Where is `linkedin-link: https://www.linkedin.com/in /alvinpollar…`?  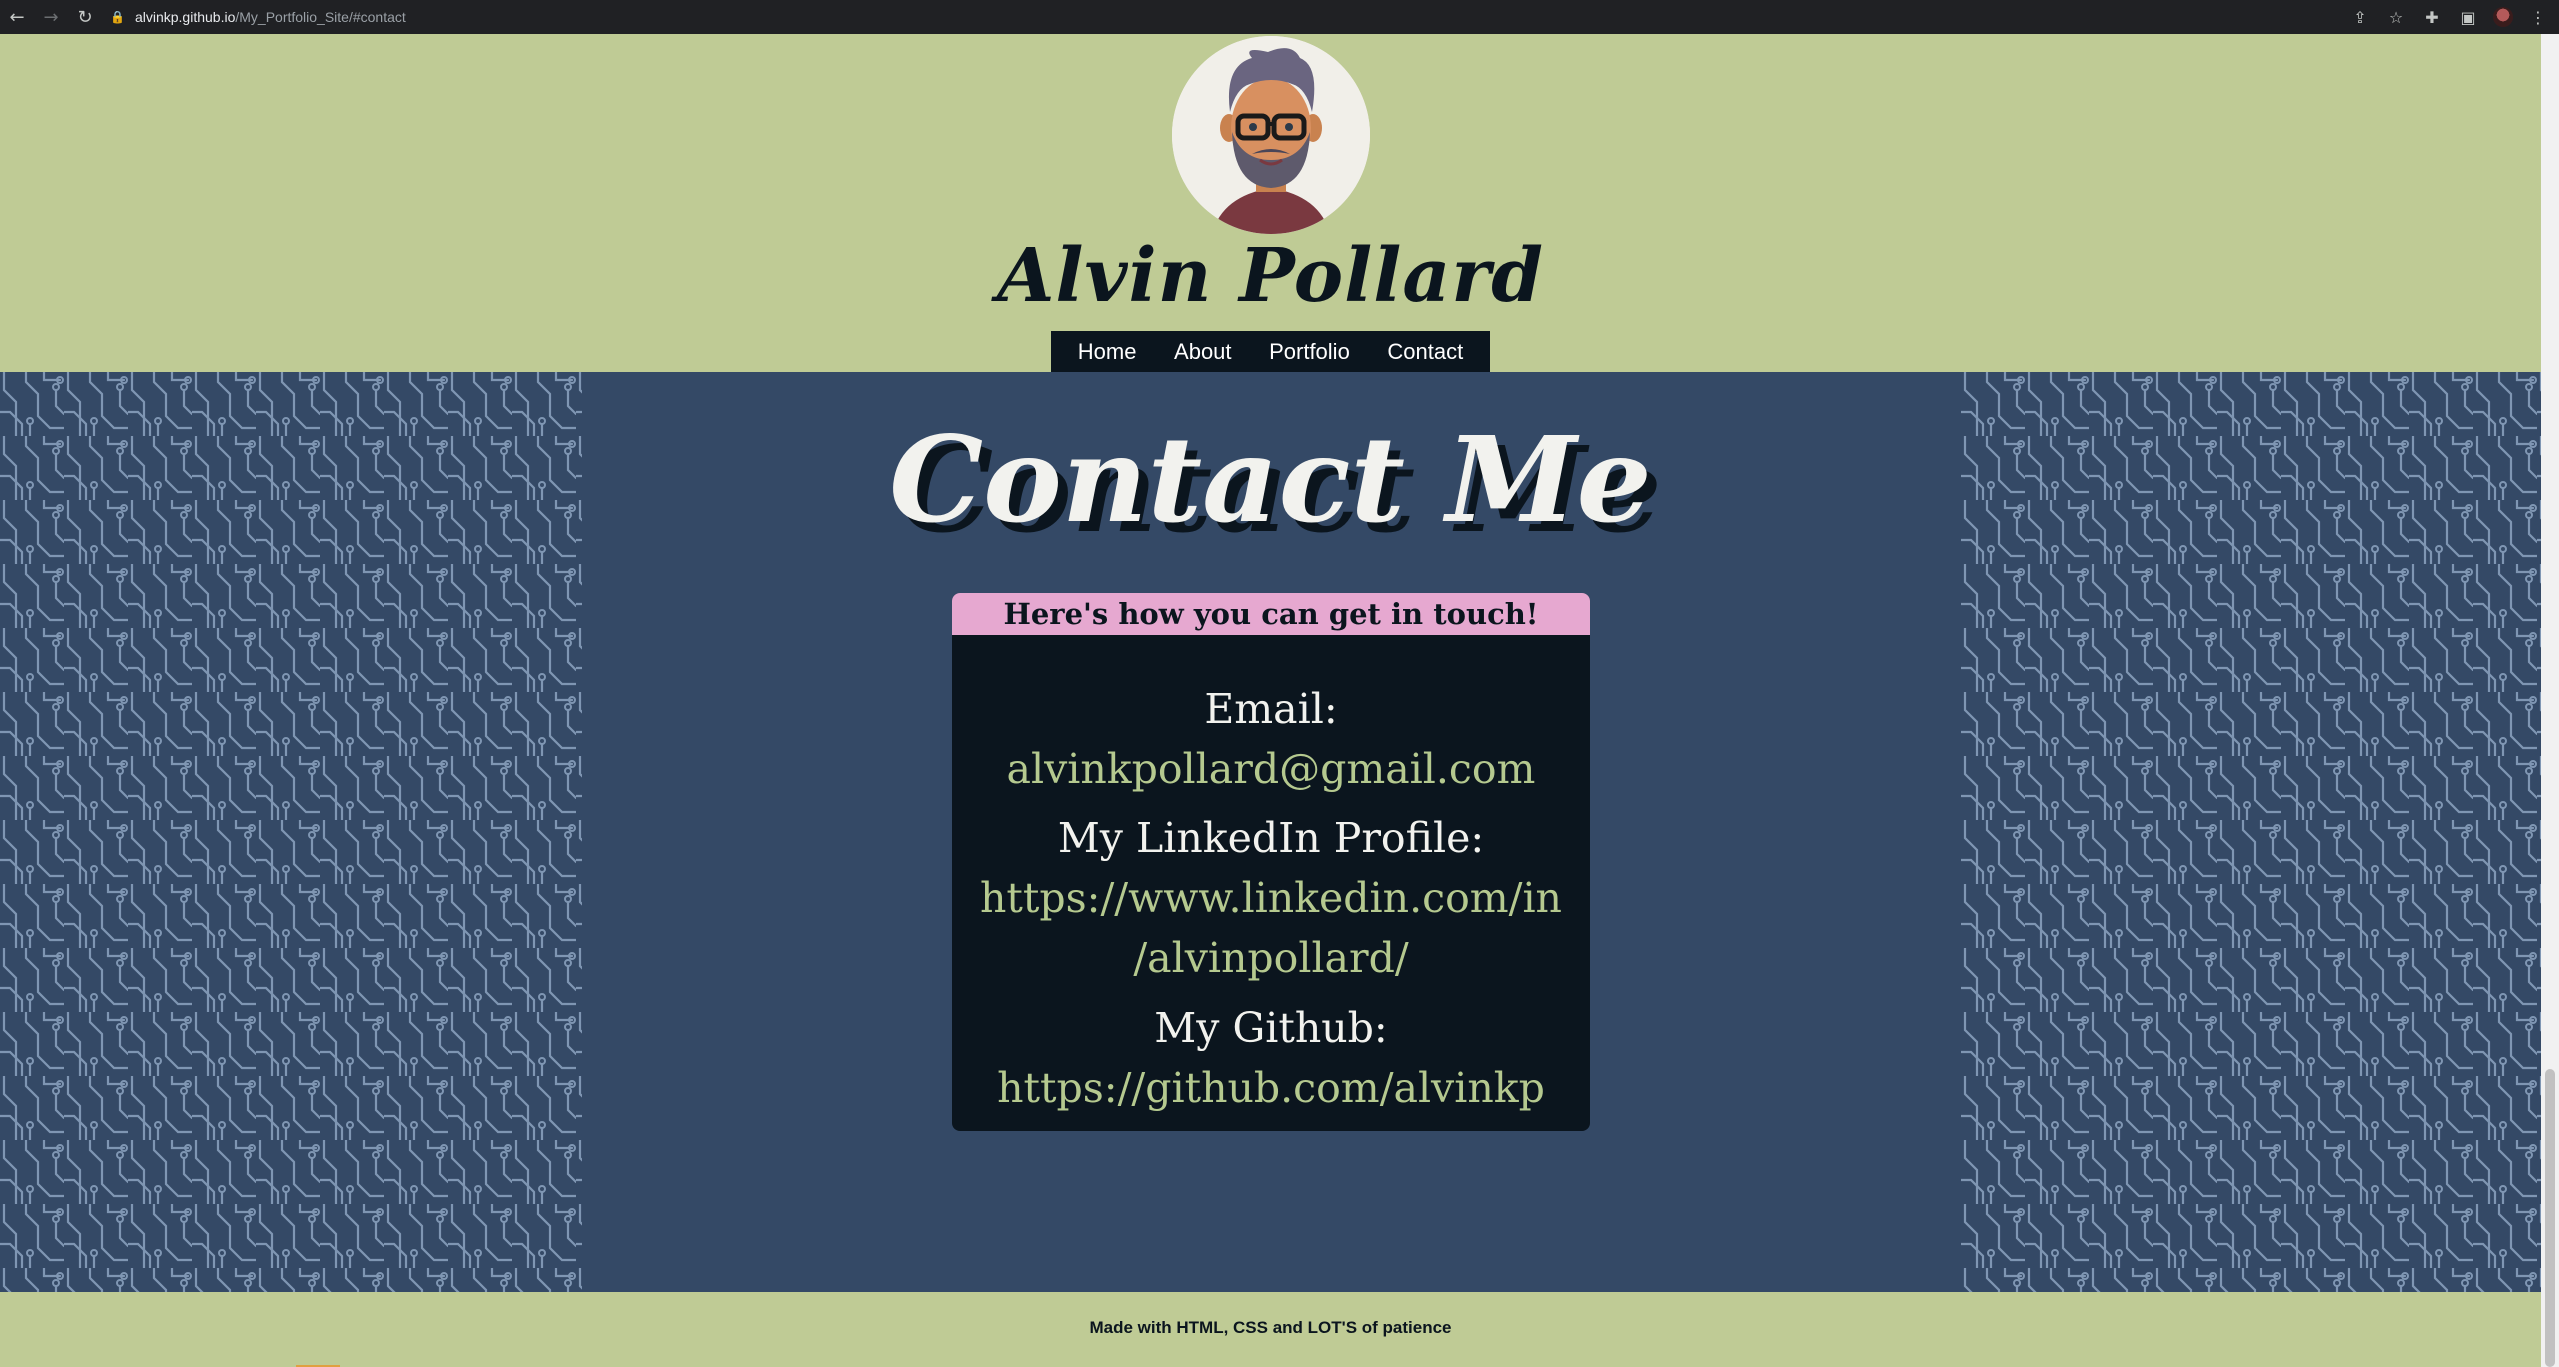
linkedin-link: https://www.linkedin.com/in /alvinpollar… is located at coordinates (1271, 928).